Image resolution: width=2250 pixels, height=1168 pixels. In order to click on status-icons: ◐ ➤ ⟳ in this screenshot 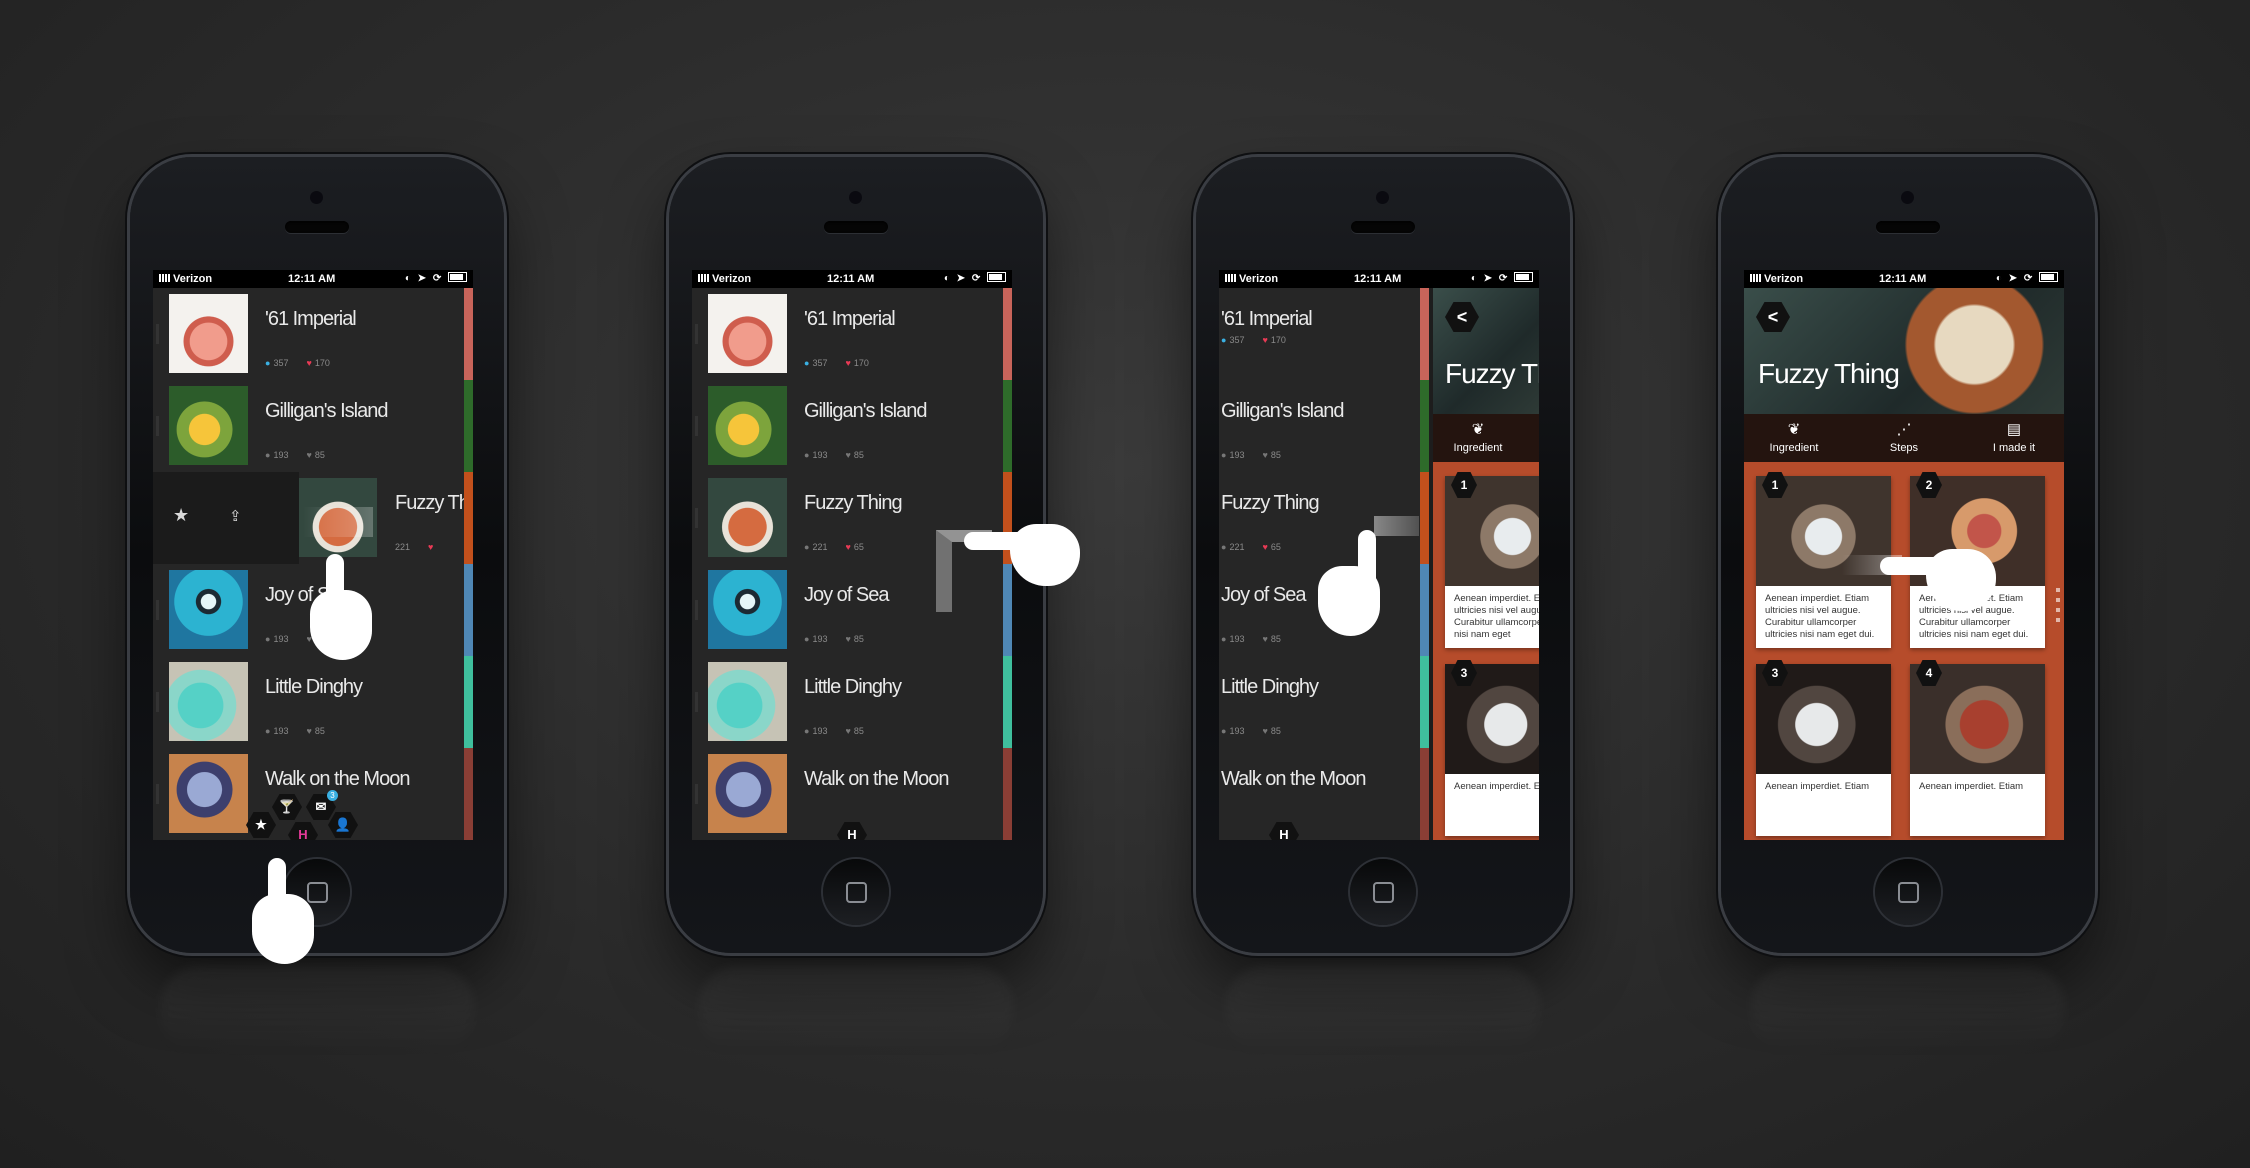, I will do `click(2027, 278)`.